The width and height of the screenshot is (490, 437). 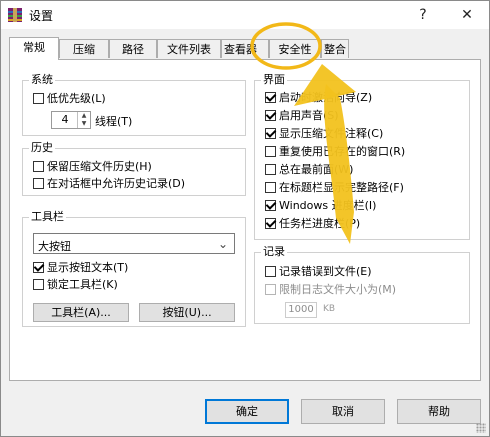 I want to click on close-button: ✕, so click(x=467, y=15).